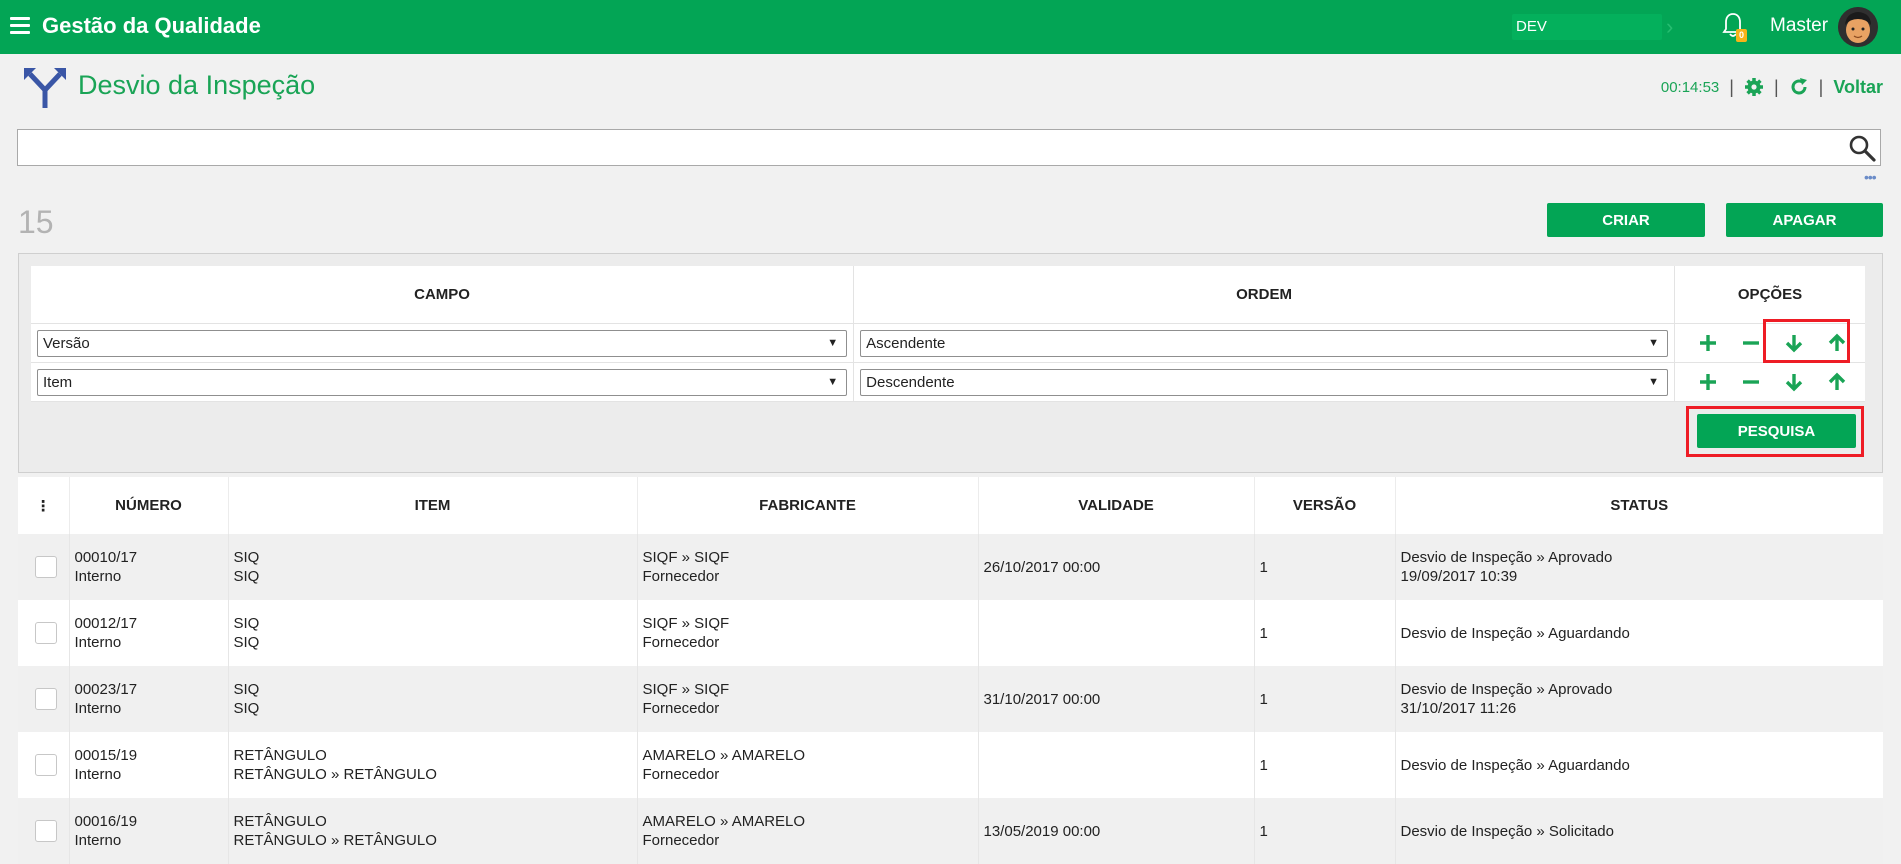 Image resolution: width=1901 pixels, height=864 pixels. What do you see at coordinates (1507, 831) in the screenshot?
I see `cell-status: Desvio de Inspeção » Solicitado` at bounding box center [1507, 831].